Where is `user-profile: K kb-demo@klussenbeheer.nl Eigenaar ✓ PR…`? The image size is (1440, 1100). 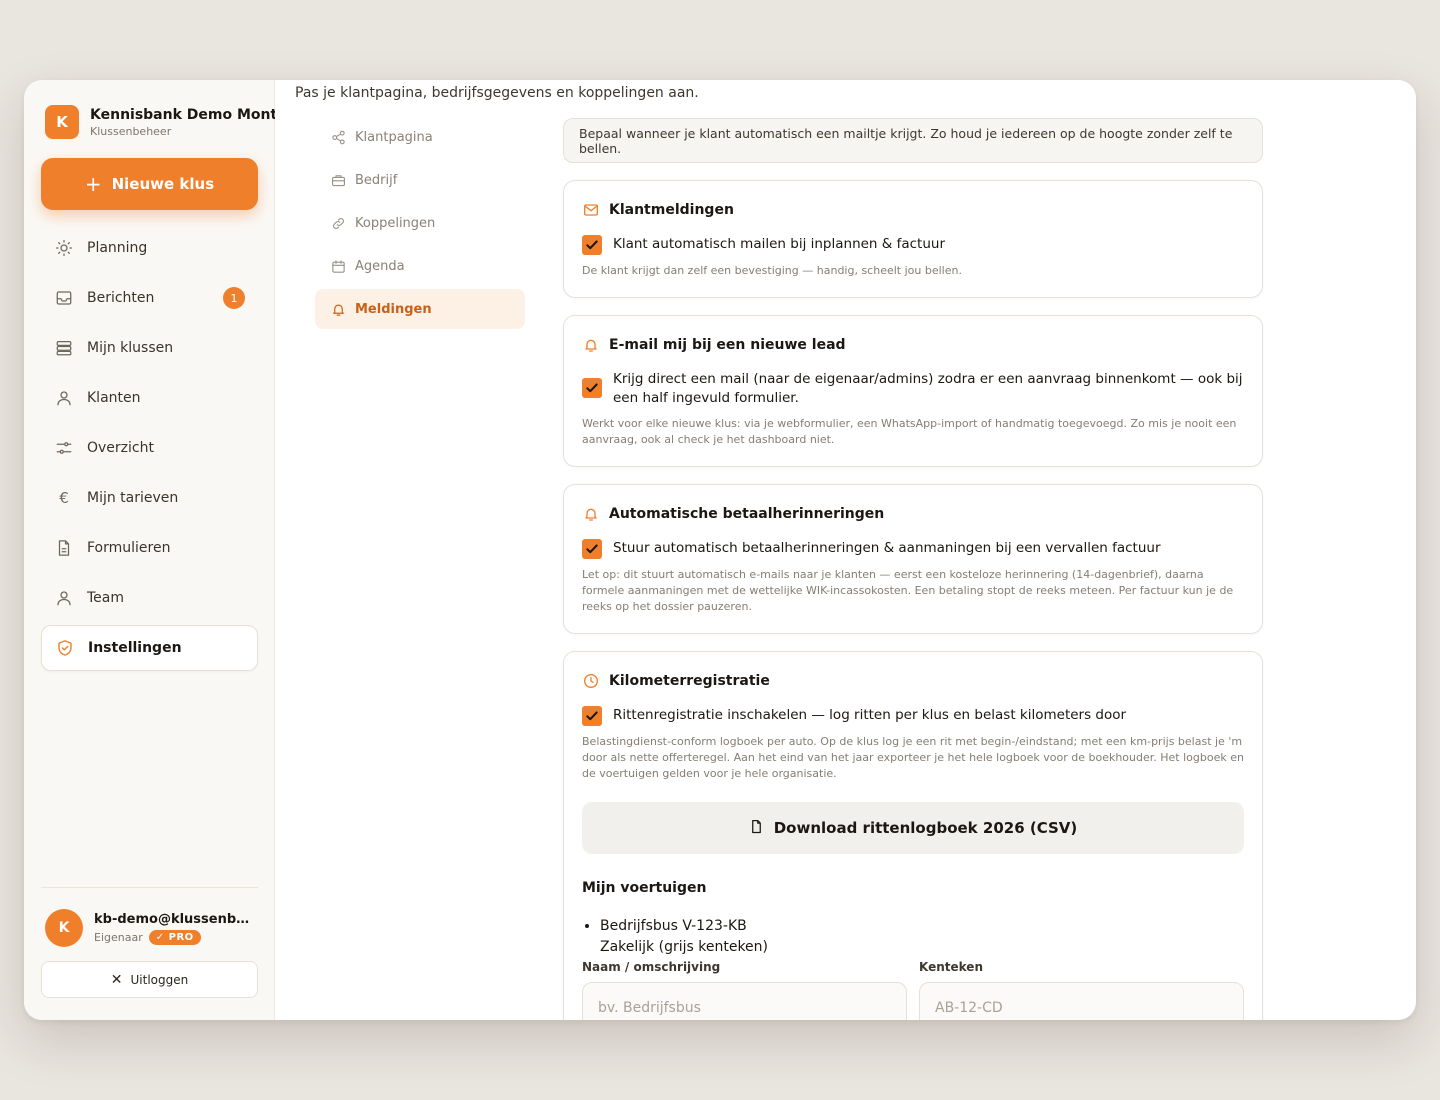 user-profile: K kb-demo@klussenbeheer.nl Eigenaar ✓ PR… is located at coordinates (151, 928).